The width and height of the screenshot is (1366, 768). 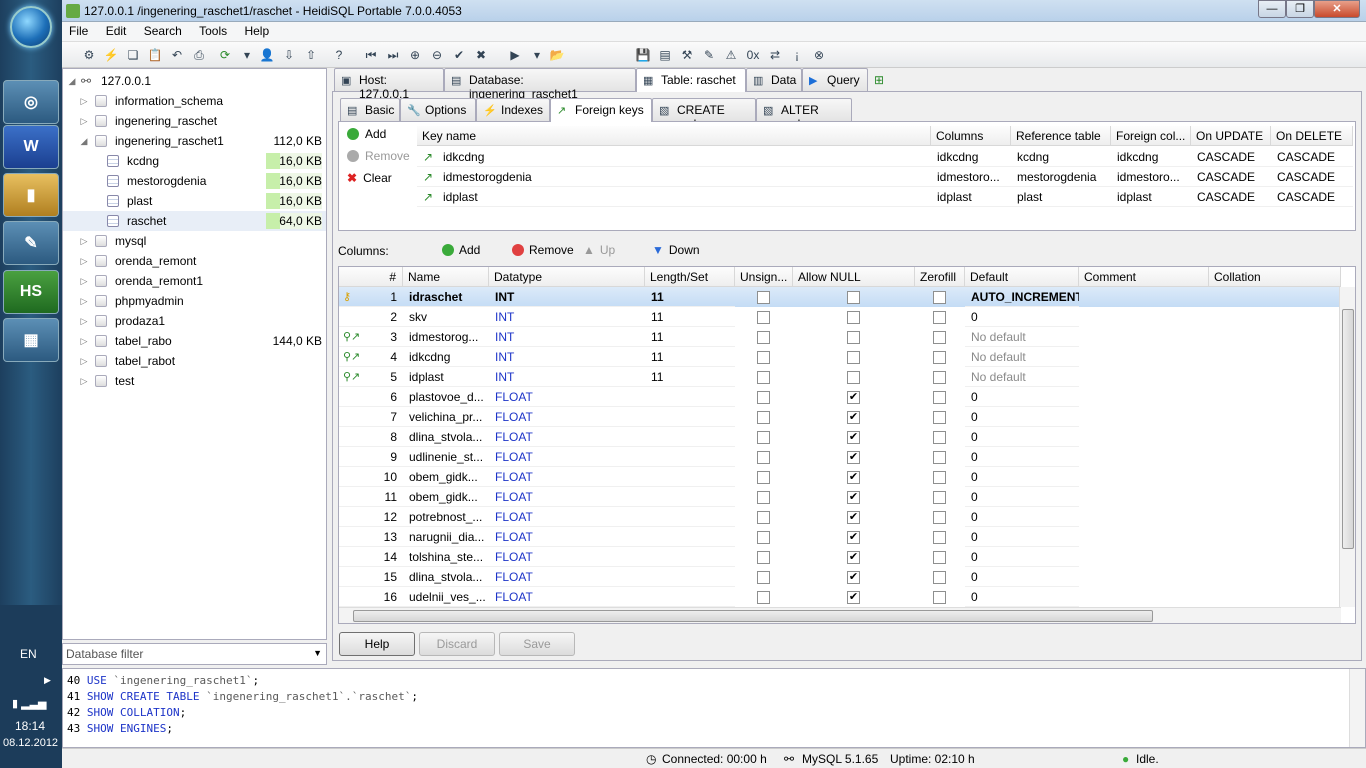 I want to click on tree-root-host: ◢ ⚯ 127.0.0.1, so click(x=194, y=81).